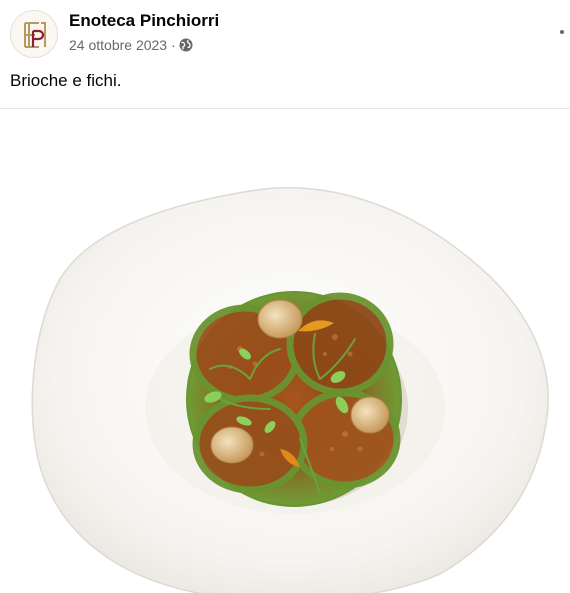 This screenshot has width=570, height=593. I want to click on post-date-link: 24 ottobre 2023, so click(118, 45).